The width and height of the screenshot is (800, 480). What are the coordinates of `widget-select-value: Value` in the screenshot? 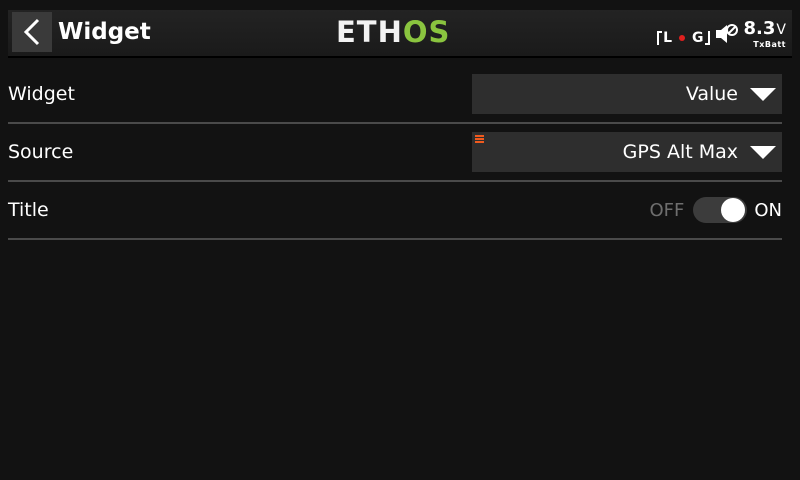 It's located at (711, 94).